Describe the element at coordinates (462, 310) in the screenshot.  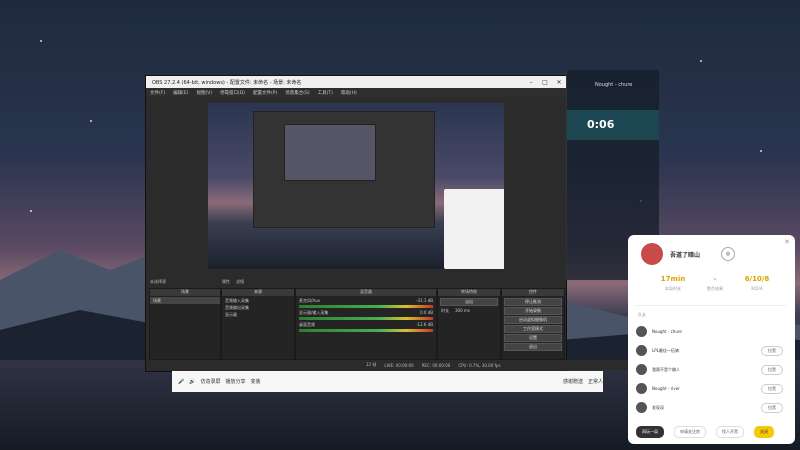
I see `duration-input: 300 ms` at that location.